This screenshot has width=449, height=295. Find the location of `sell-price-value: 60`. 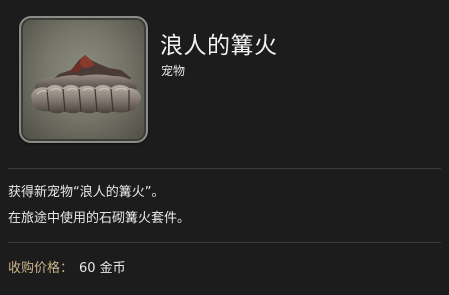

sell-price-value: 60 is located at coordinates (87, 268).